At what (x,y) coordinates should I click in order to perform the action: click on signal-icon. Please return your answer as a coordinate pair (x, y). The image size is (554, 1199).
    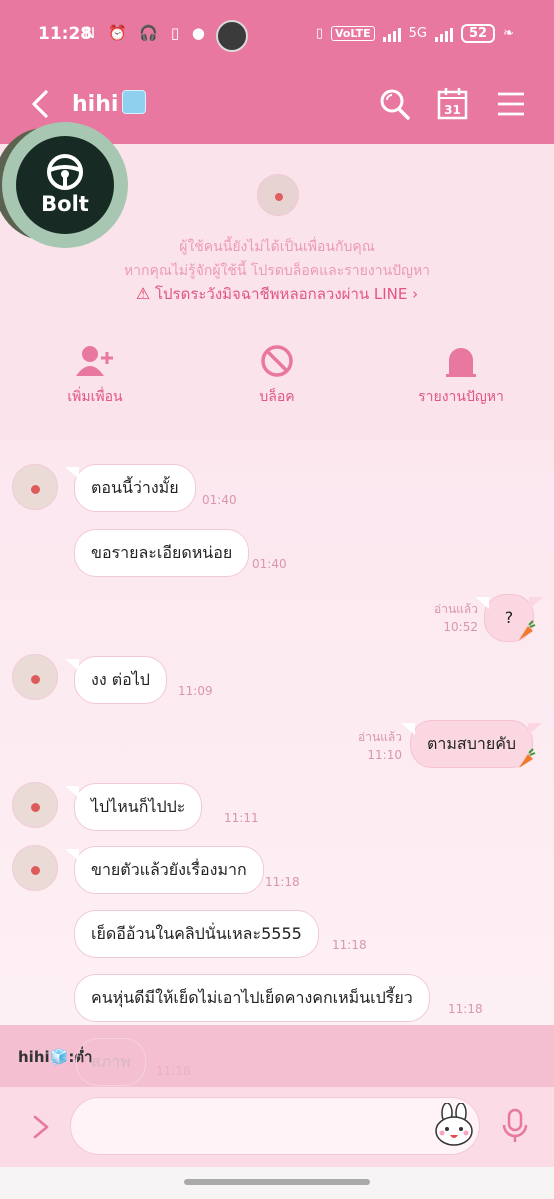
    Looking at the image, I should click on (391, 34).